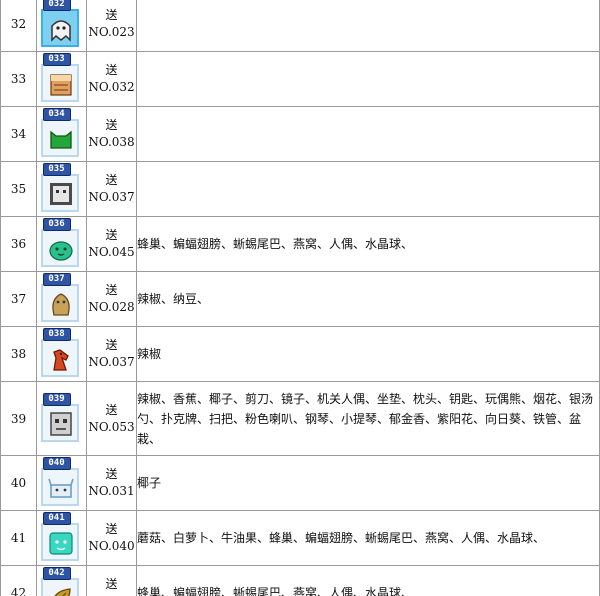 The width and height of the screenshot is (600, 596). I want to click on sprite-badge: 037, so click(62, 298).